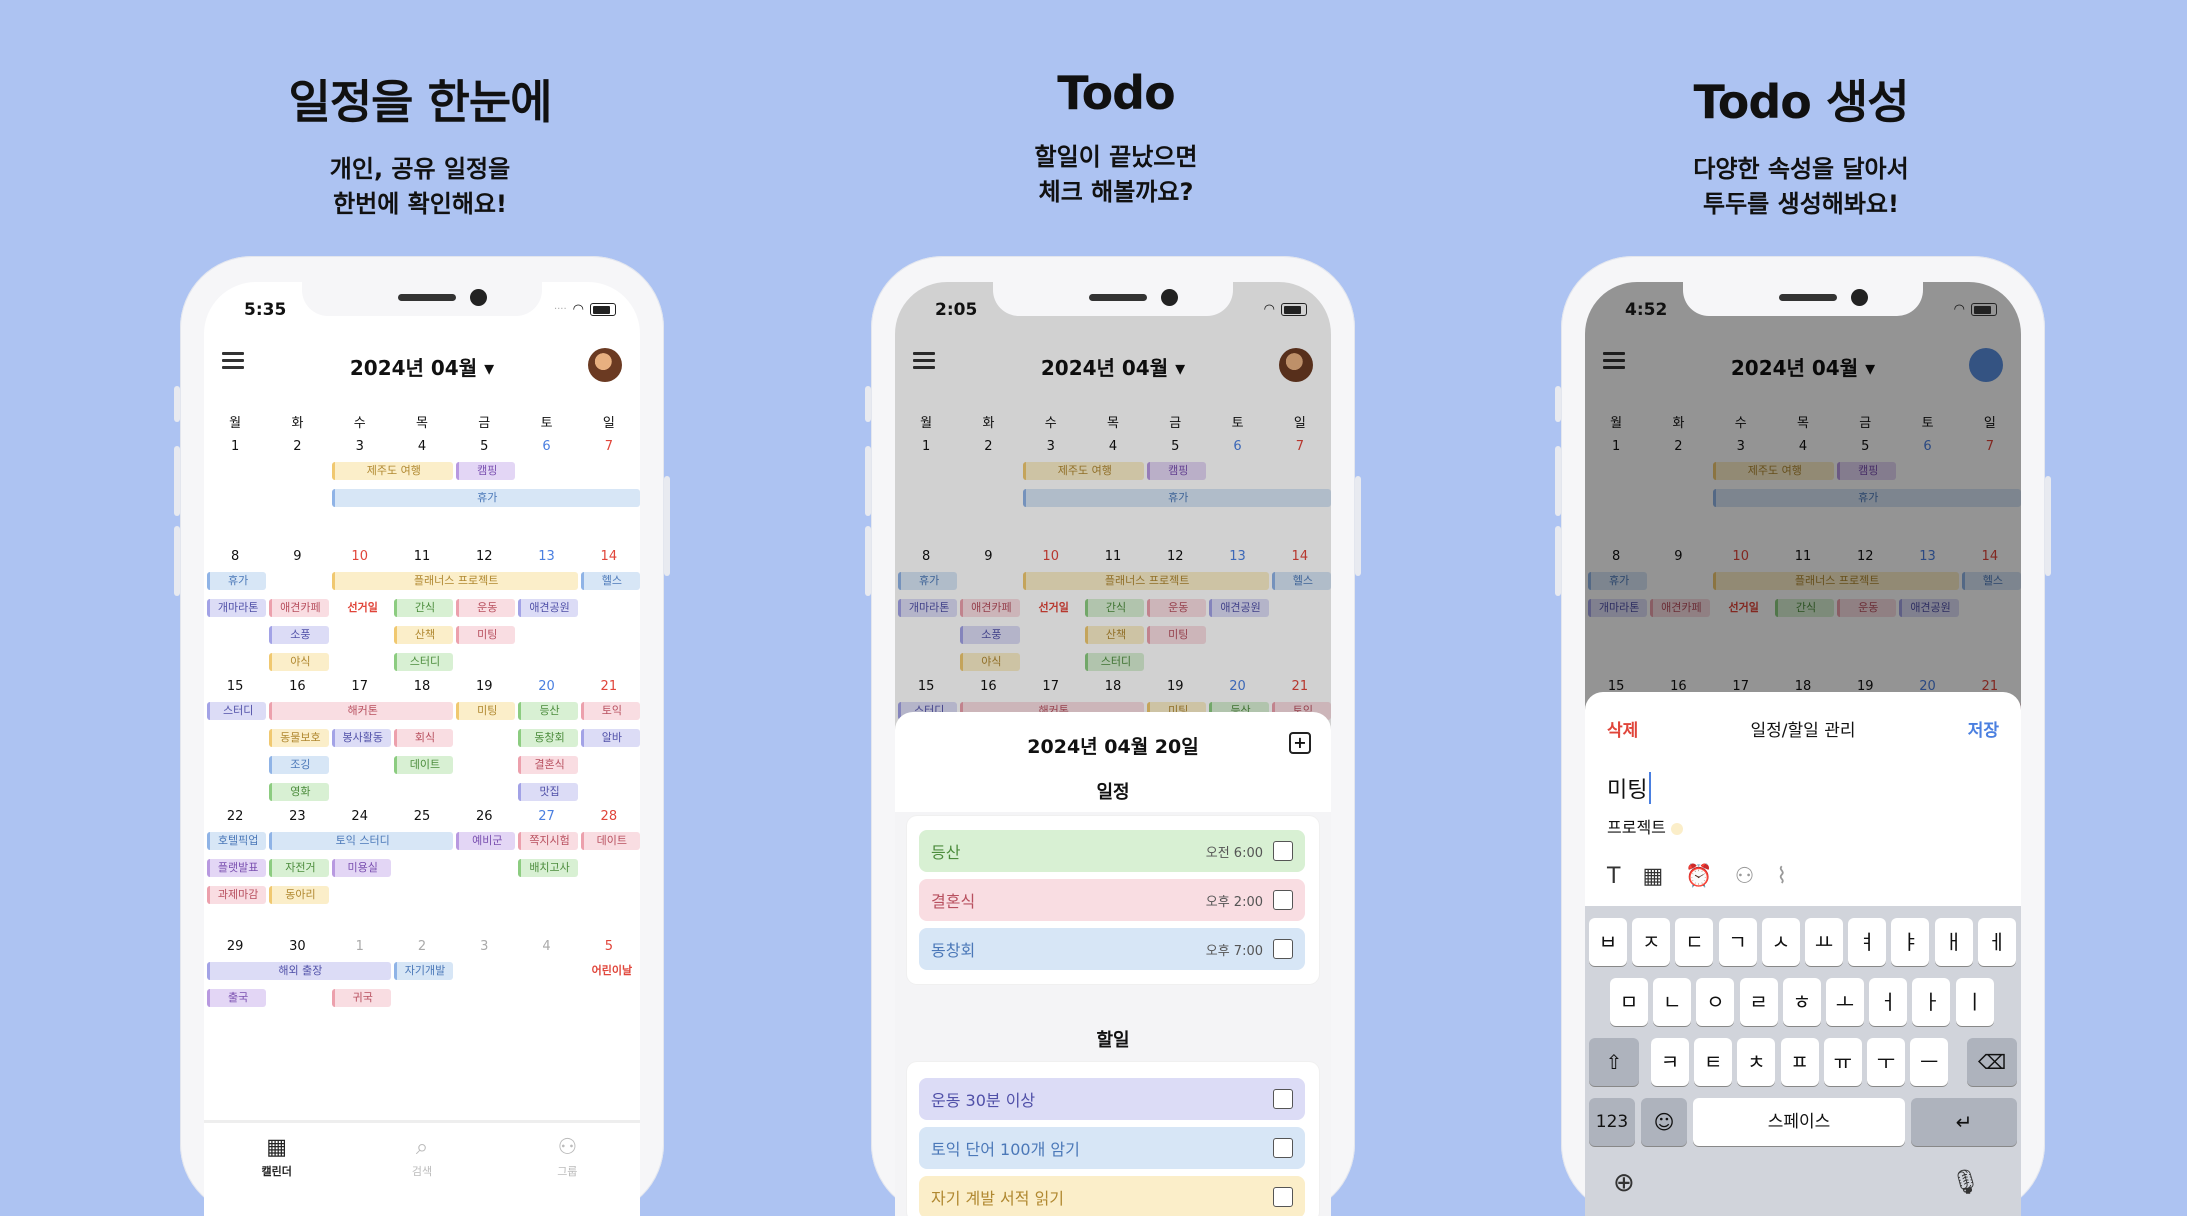  Describe the element at coordinates (361, 998) in the screenshot. I see `calendar-event: 귀국` at that location.